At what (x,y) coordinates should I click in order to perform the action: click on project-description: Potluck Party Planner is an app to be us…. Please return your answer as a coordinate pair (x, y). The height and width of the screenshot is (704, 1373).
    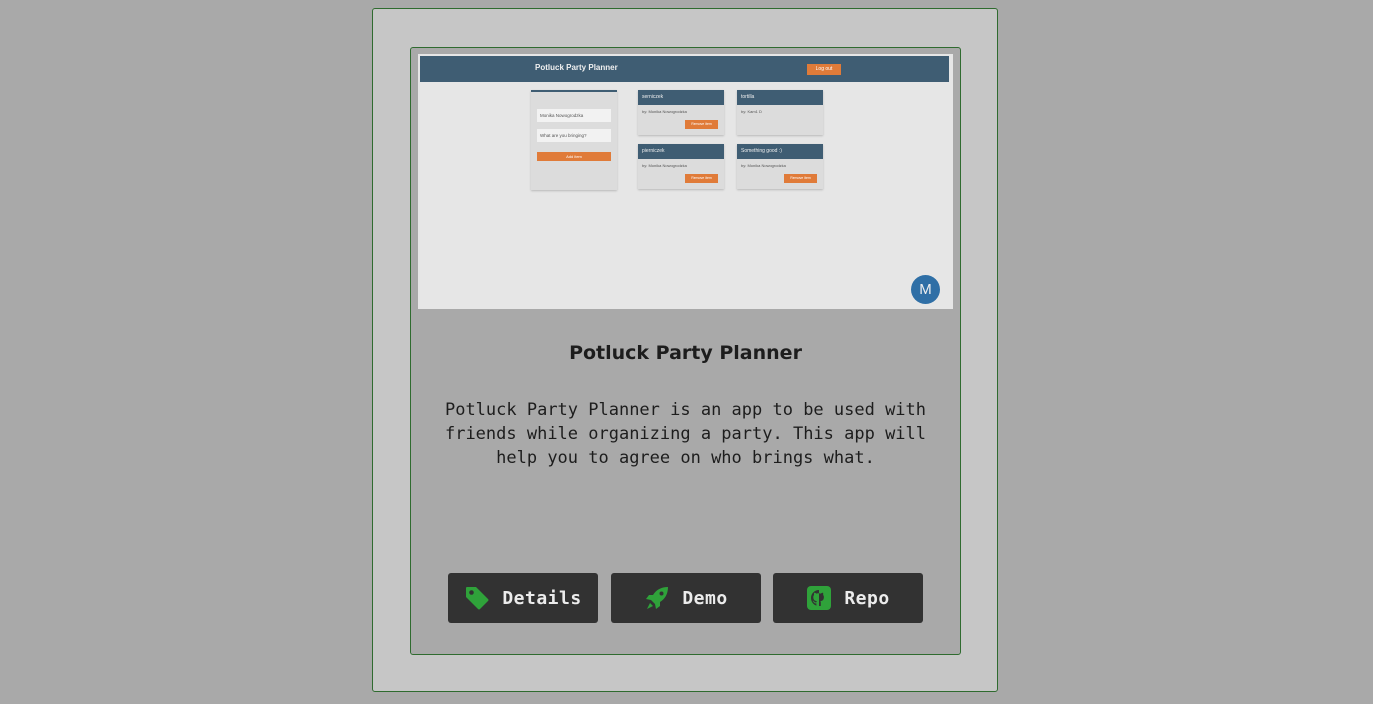
    Looking at the image, I should click on (685, 434).